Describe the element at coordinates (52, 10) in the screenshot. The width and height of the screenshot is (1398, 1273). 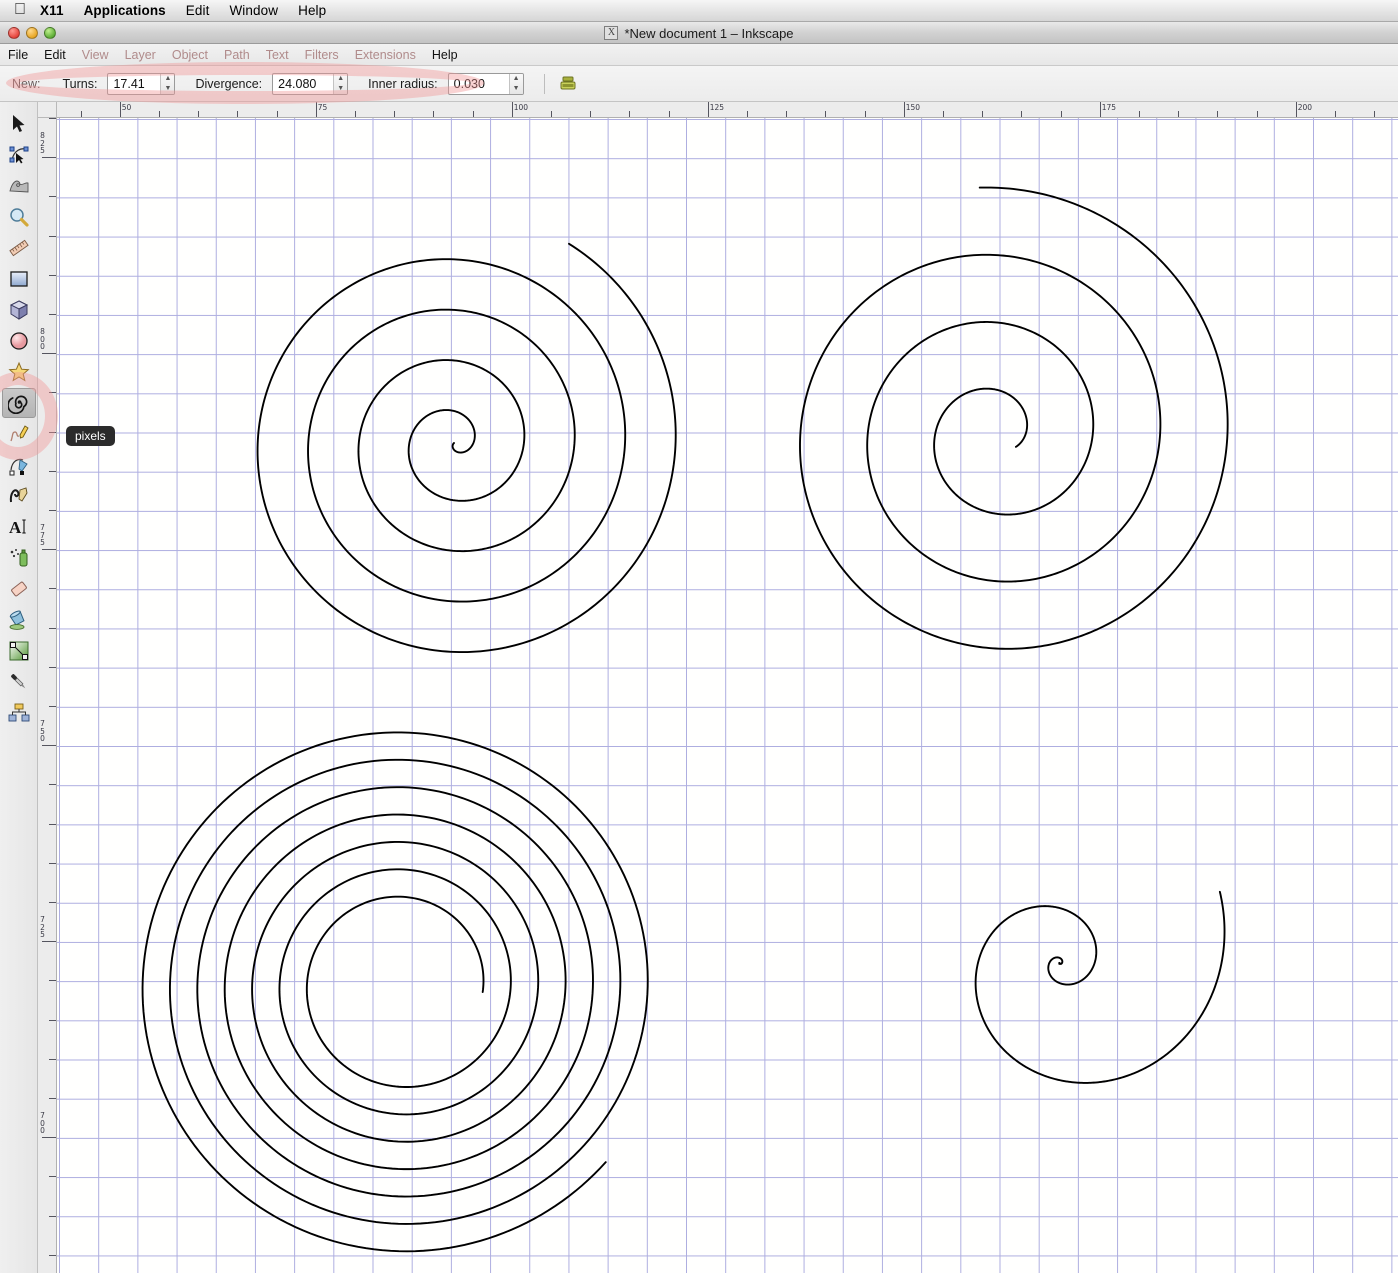
I see `mac-menu-item-x11: X11` at that location.